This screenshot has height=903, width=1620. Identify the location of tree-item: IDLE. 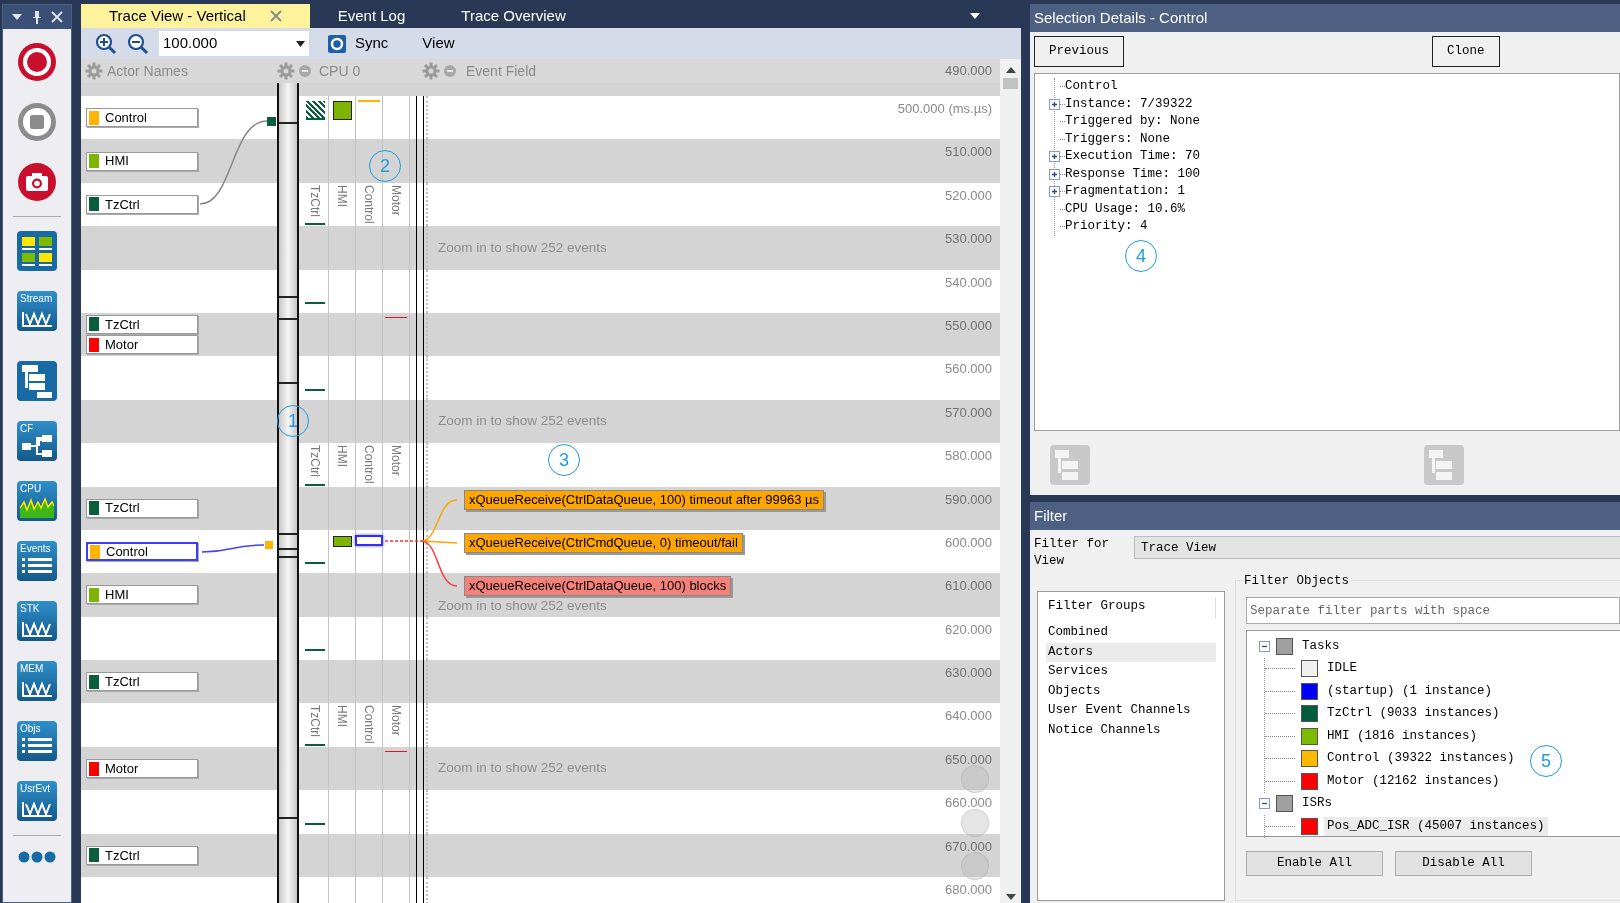
(1342, 669).